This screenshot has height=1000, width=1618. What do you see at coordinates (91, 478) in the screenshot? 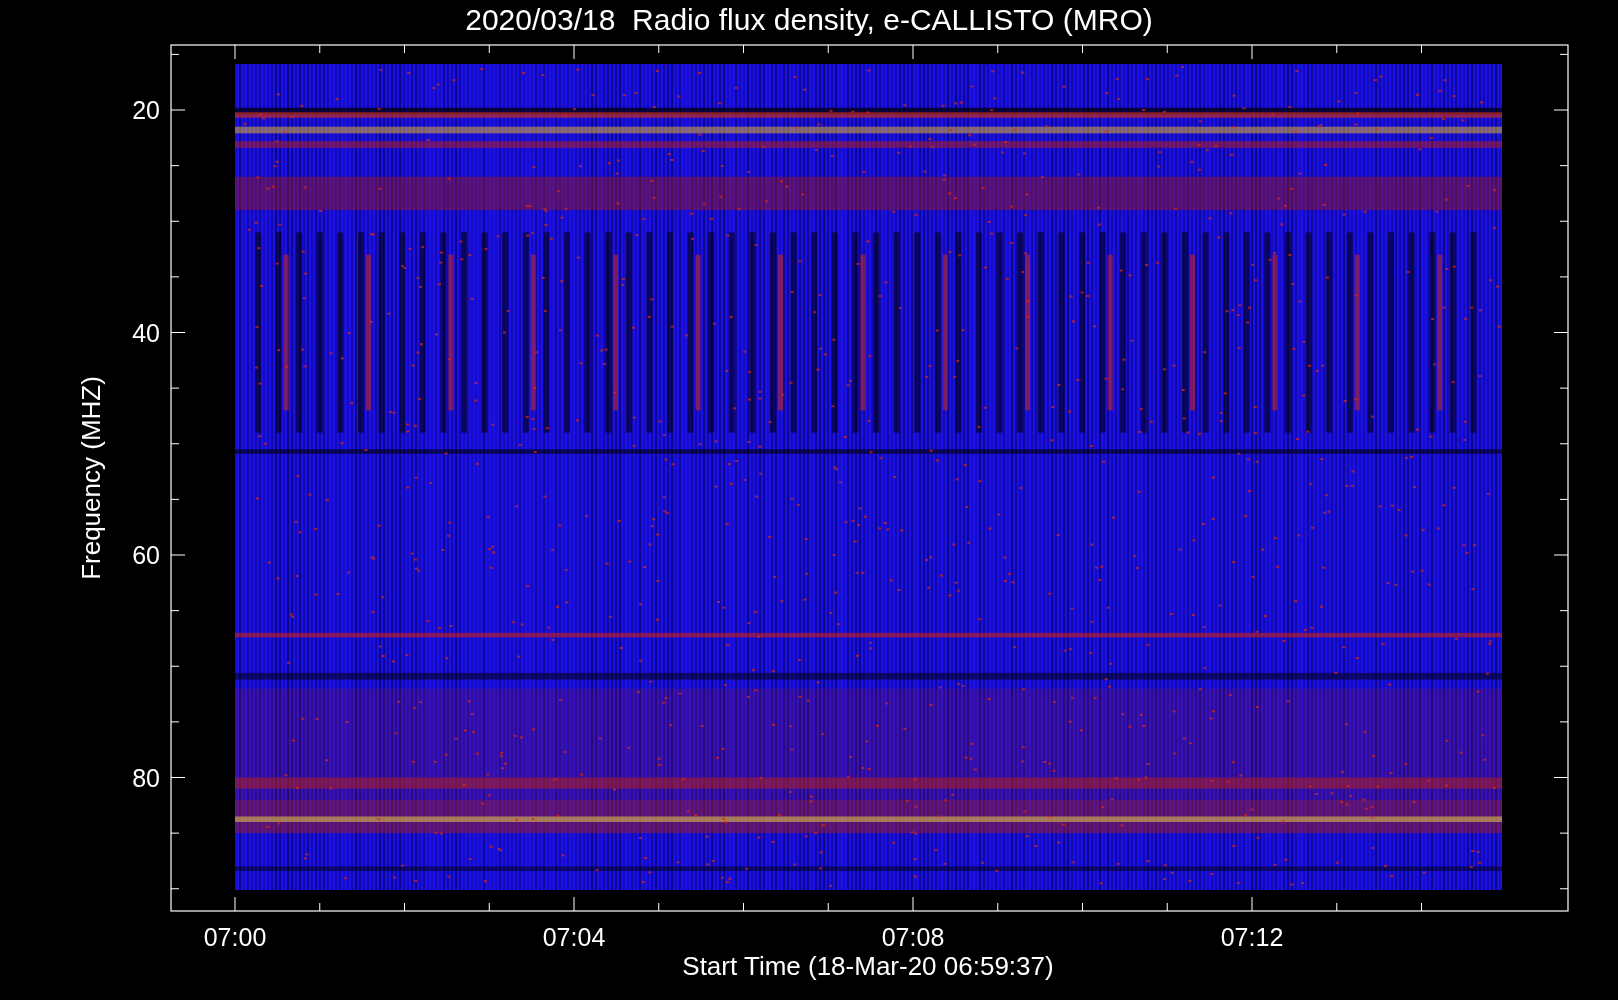
I see `axis-label: Frequency (MHZ)` at bounding box center [91, 478].